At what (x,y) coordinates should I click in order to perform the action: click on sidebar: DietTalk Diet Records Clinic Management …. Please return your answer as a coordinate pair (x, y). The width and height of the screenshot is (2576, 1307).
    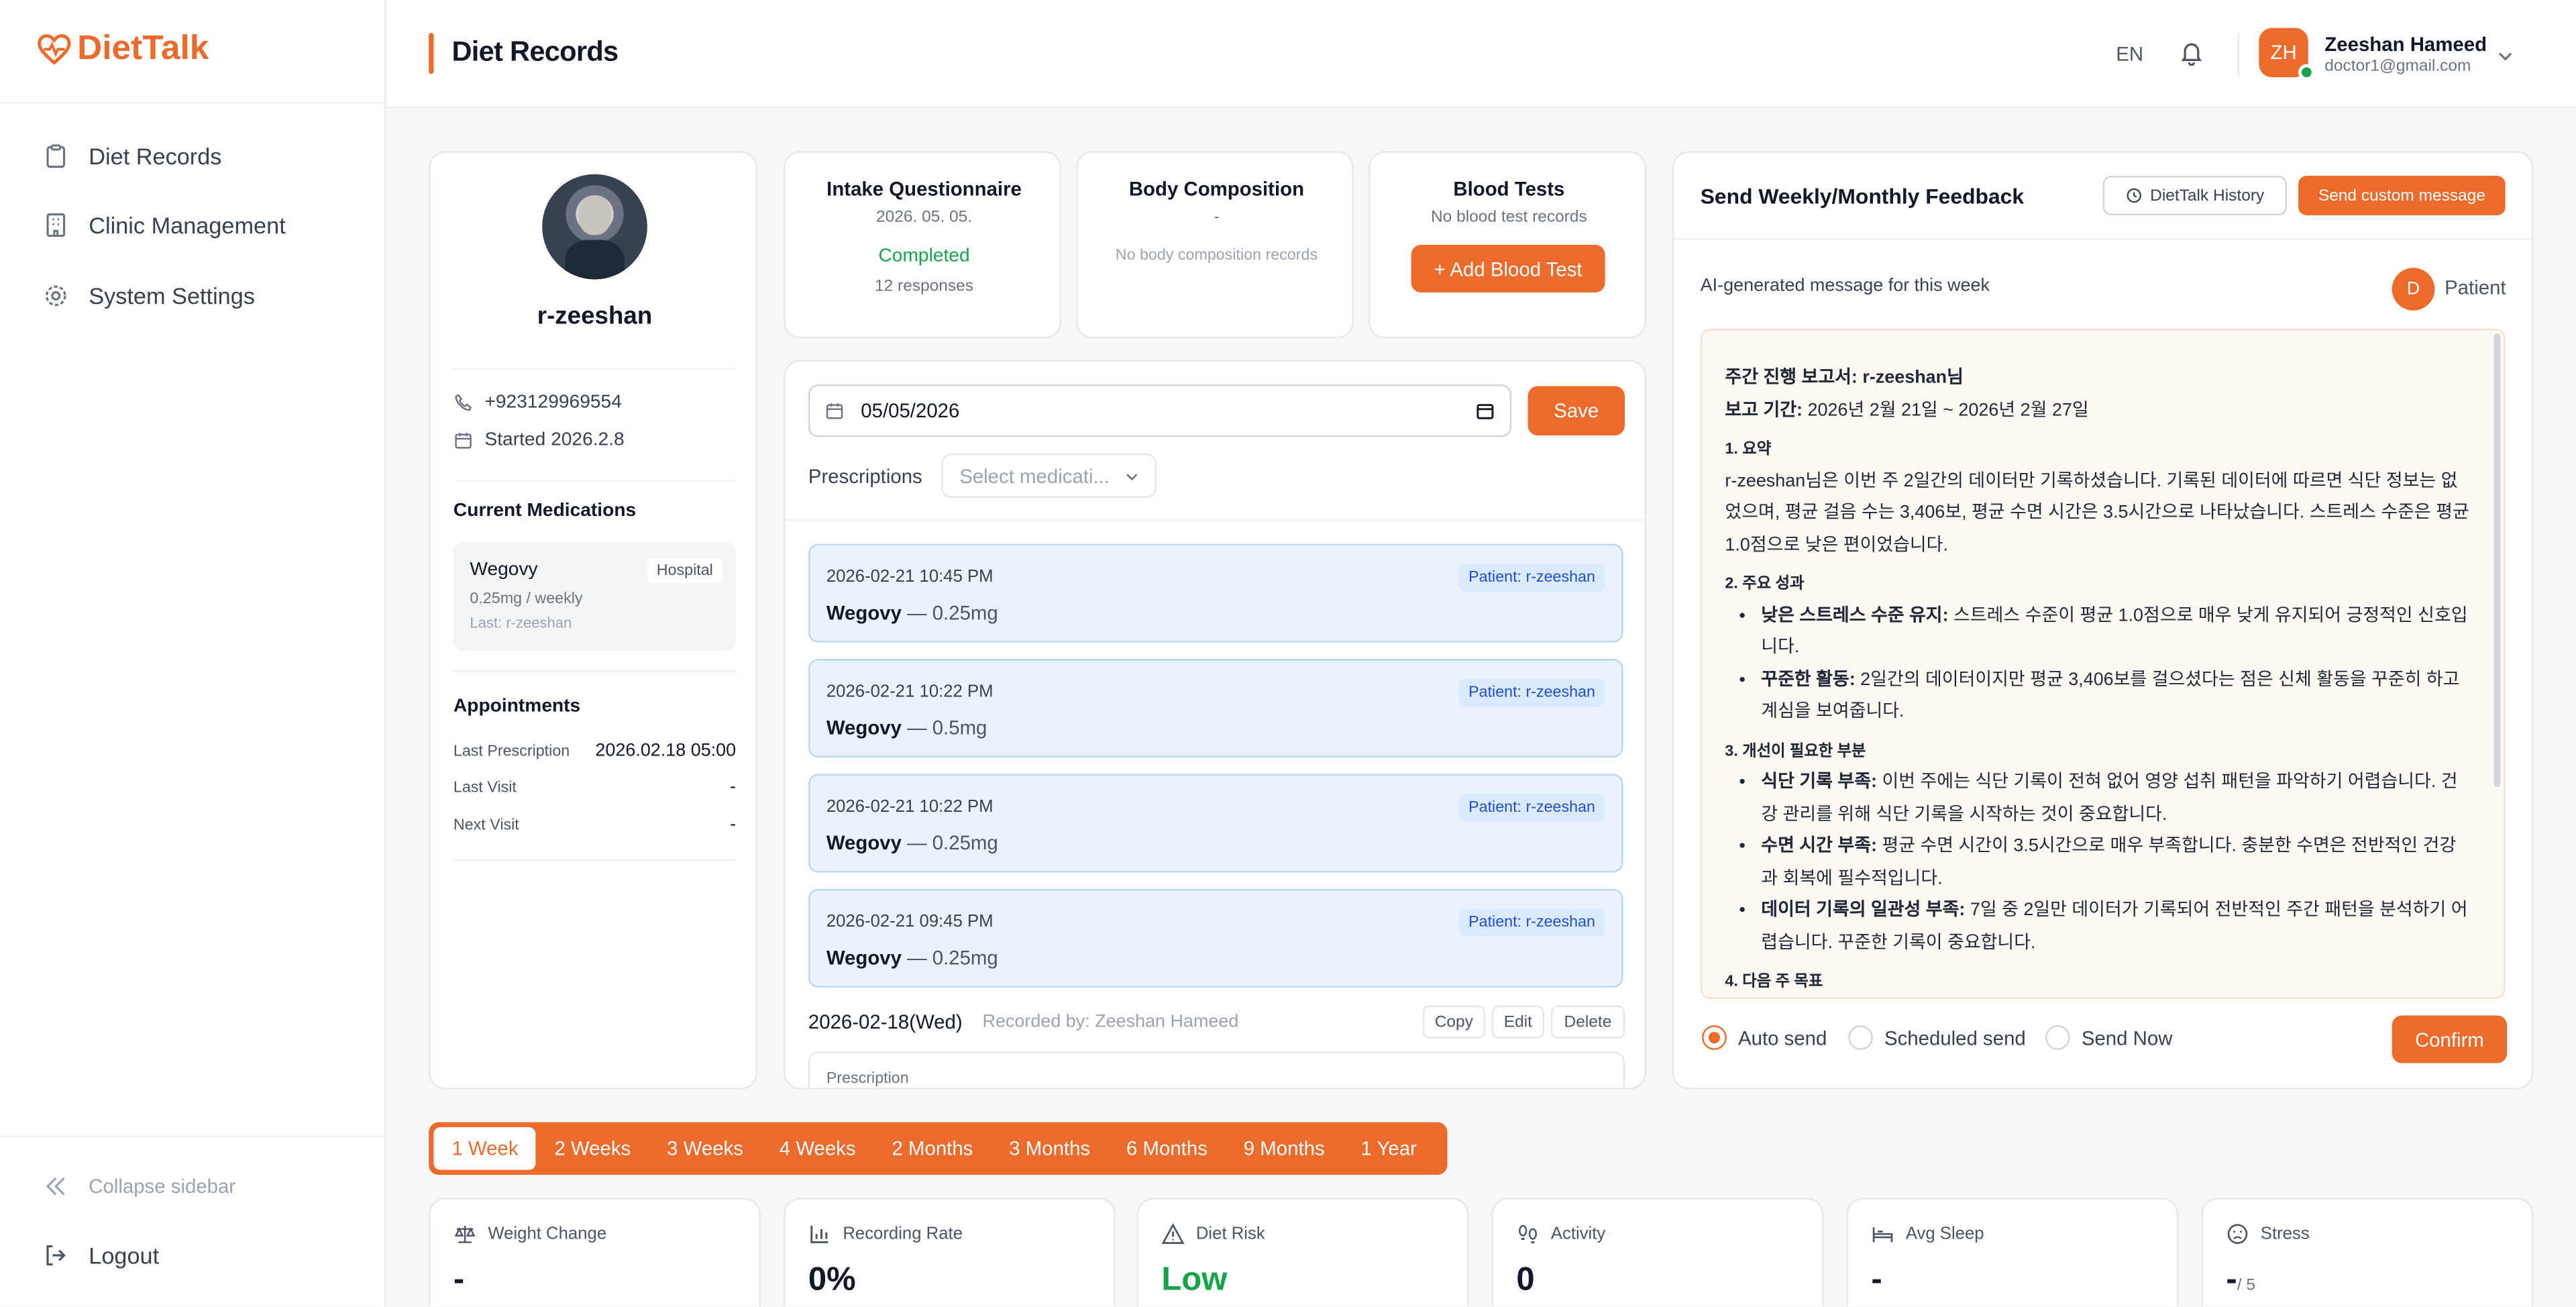
    Looking at the image, I should click on (193, 653).